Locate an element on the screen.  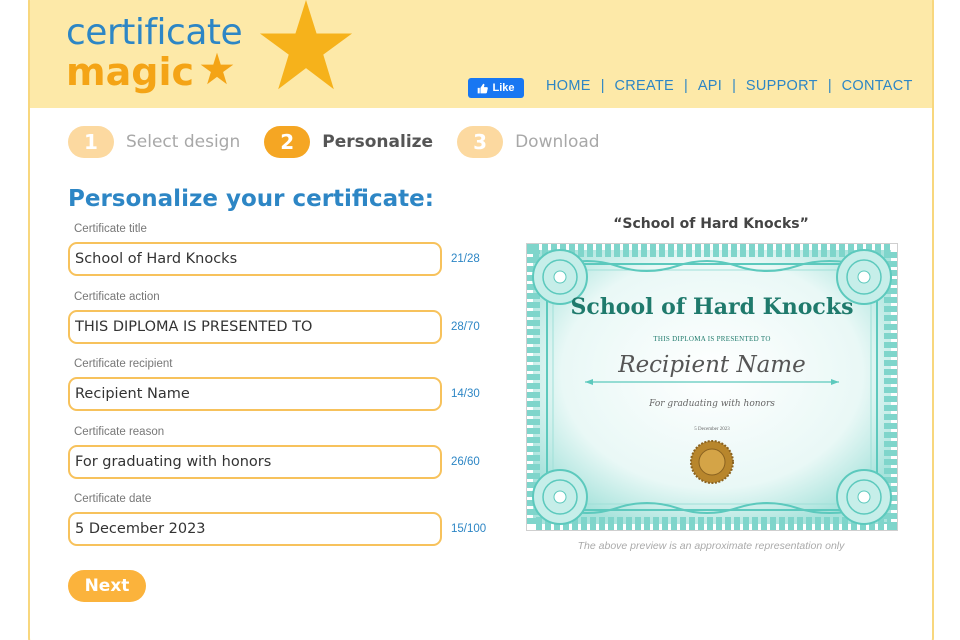
character-count: 15/100 is located at coordinates (469, 529).